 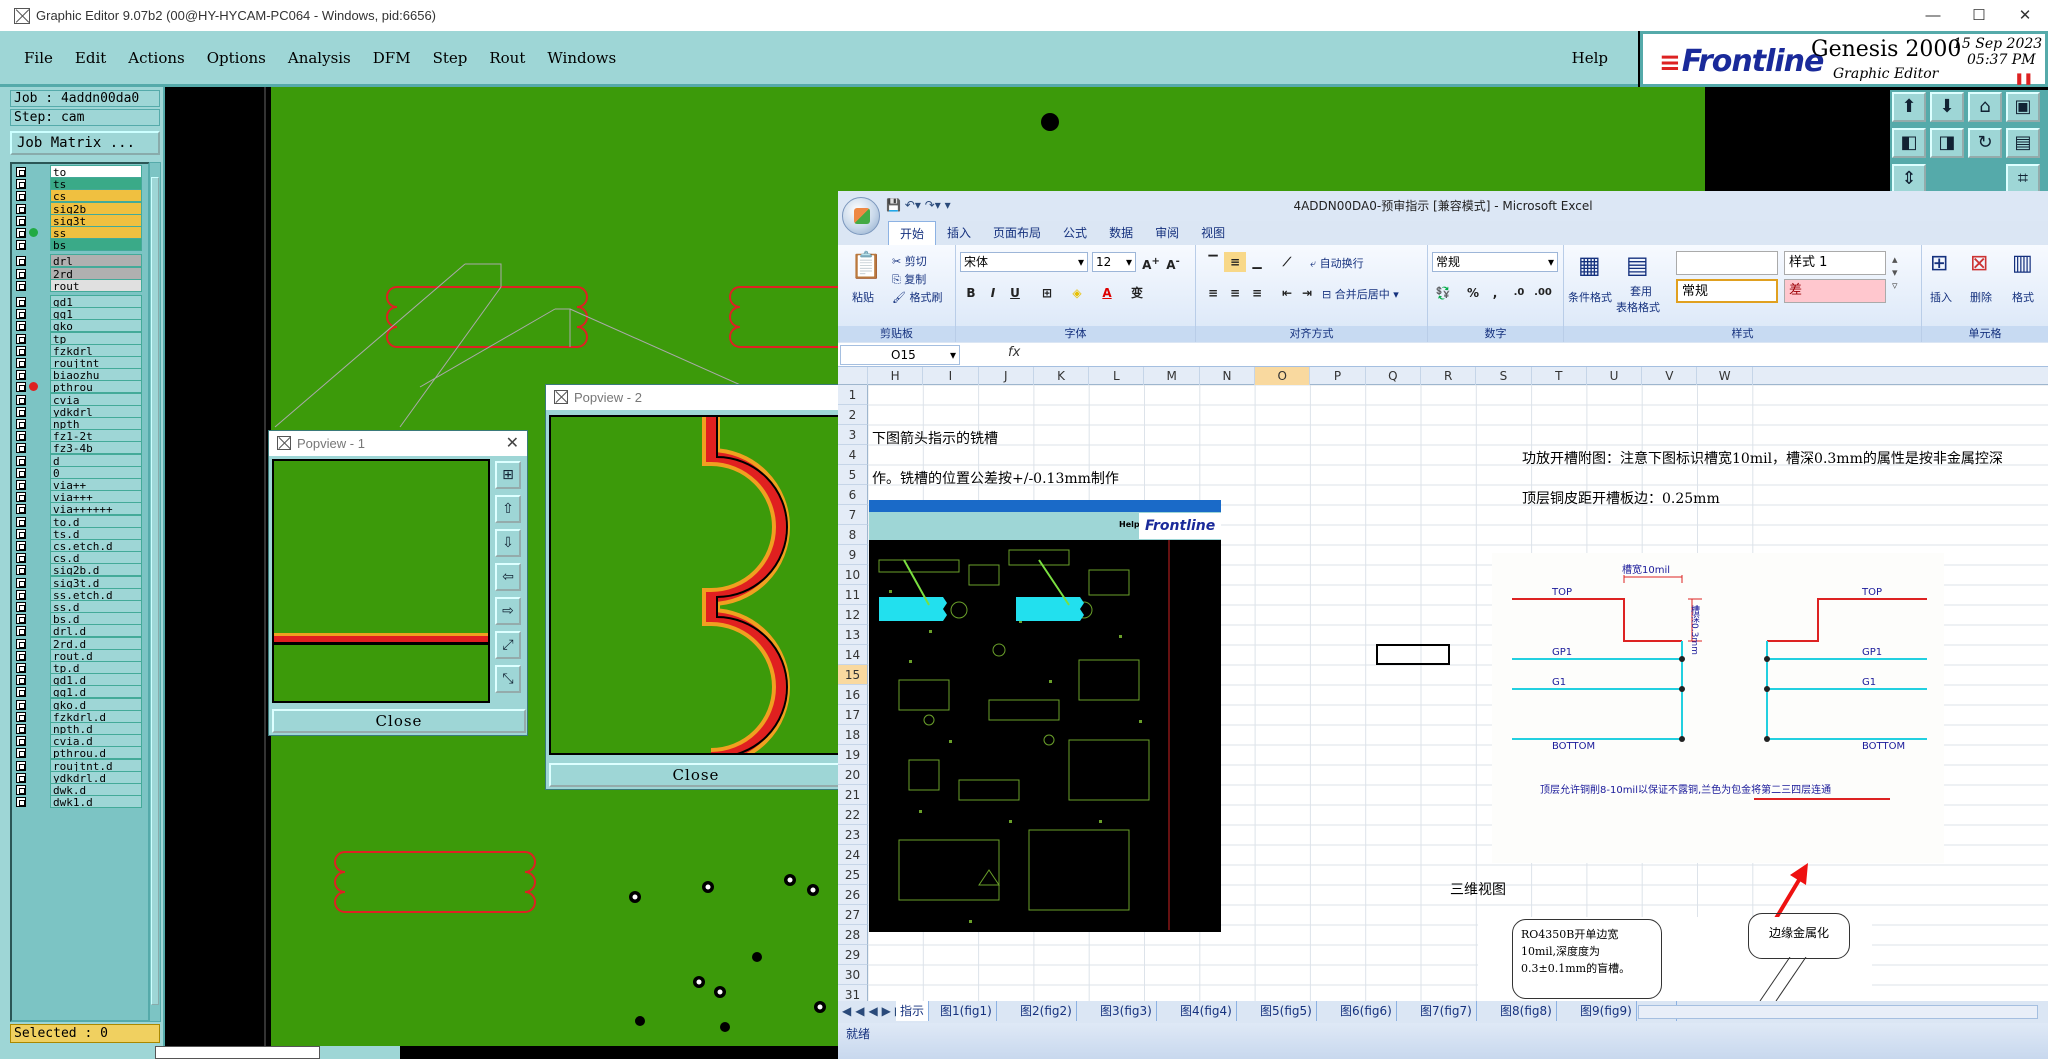 What do you see at coordinates (96, 301) in the screenshot?
I see `layer-name: gd1` at bounding box center [96, 301].